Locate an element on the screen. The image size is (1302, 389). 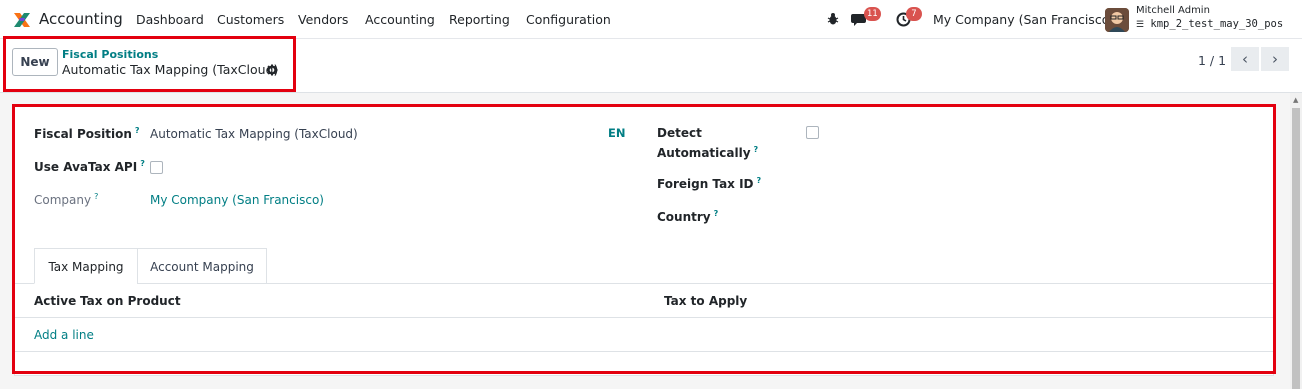
database-icon: ☰ is located at coordinates (1140, 25).